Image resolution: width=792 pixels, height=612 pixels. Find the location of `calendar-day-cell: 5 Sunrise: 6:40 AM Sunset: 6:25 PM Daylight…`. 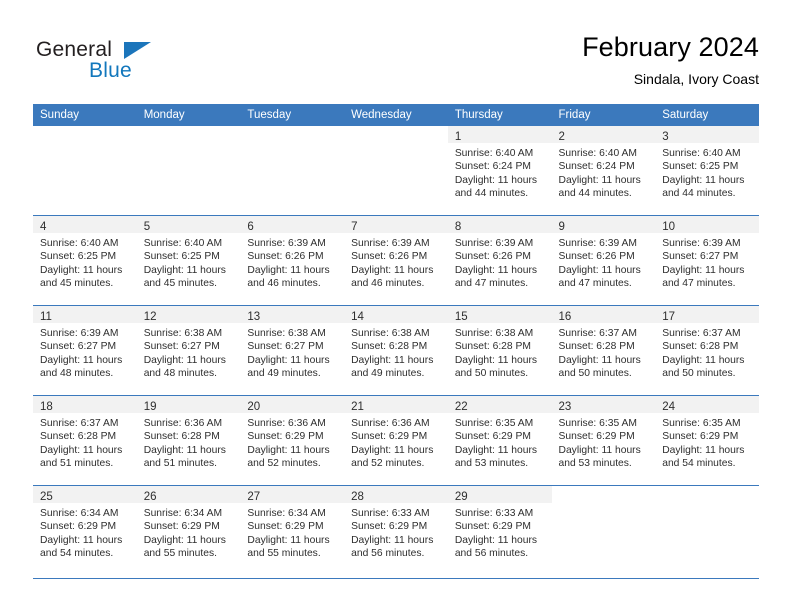

calendar-day-cell: 5 Sunrise: 6:40 AM Sunset: 6:25 PM Daylight… is located at coordinates (188, 260).